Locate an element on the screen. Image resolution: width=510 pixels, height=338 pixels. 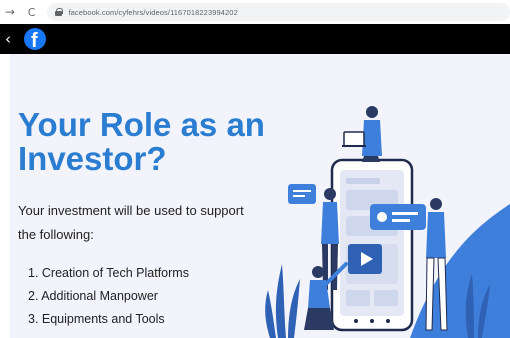
plant-left is located at coordinates (282, 301).